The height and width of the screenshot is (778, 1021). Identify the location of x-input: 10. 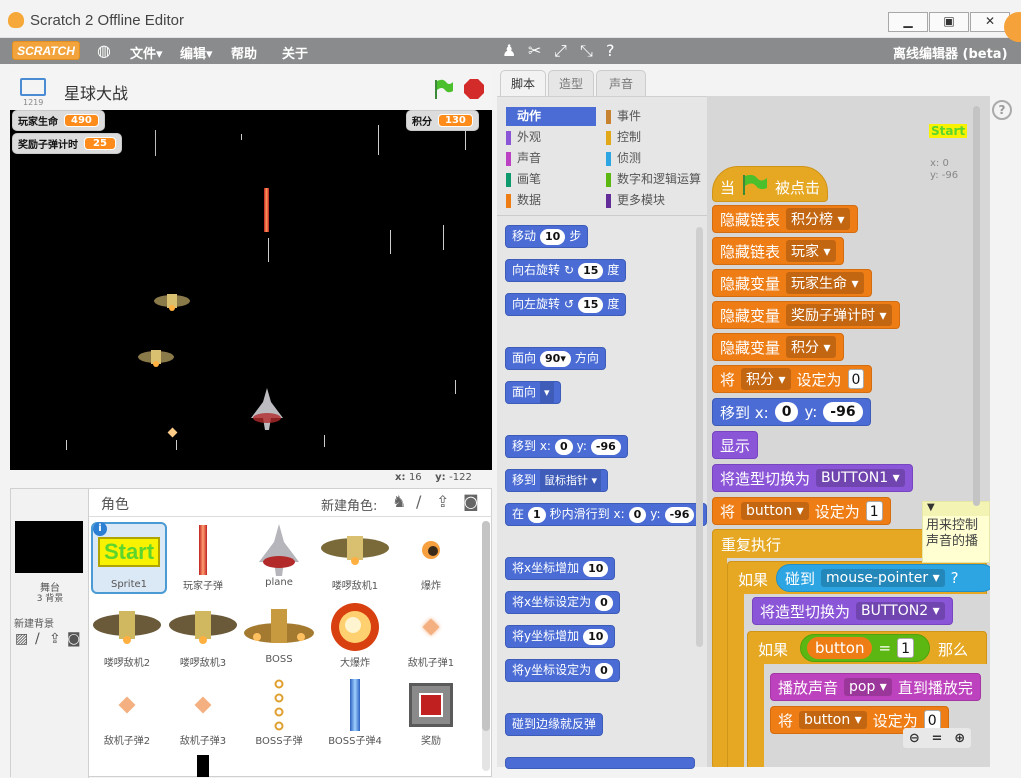
(596, 568).